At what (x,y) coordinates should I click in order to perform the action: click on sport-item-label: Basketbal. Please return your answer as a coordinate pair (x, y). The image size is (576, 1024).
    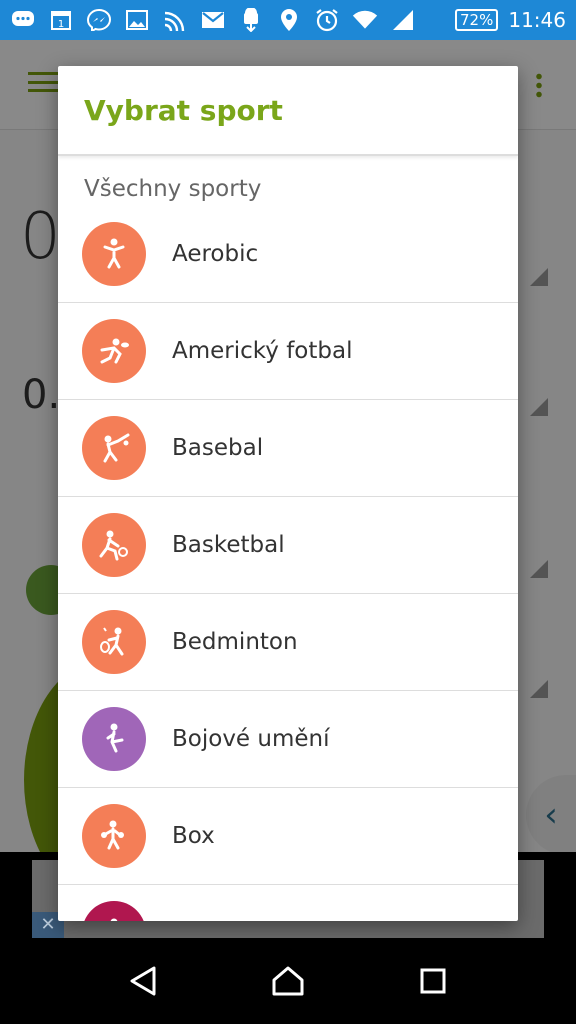
    Looking at the image, I should click on (228, 545).